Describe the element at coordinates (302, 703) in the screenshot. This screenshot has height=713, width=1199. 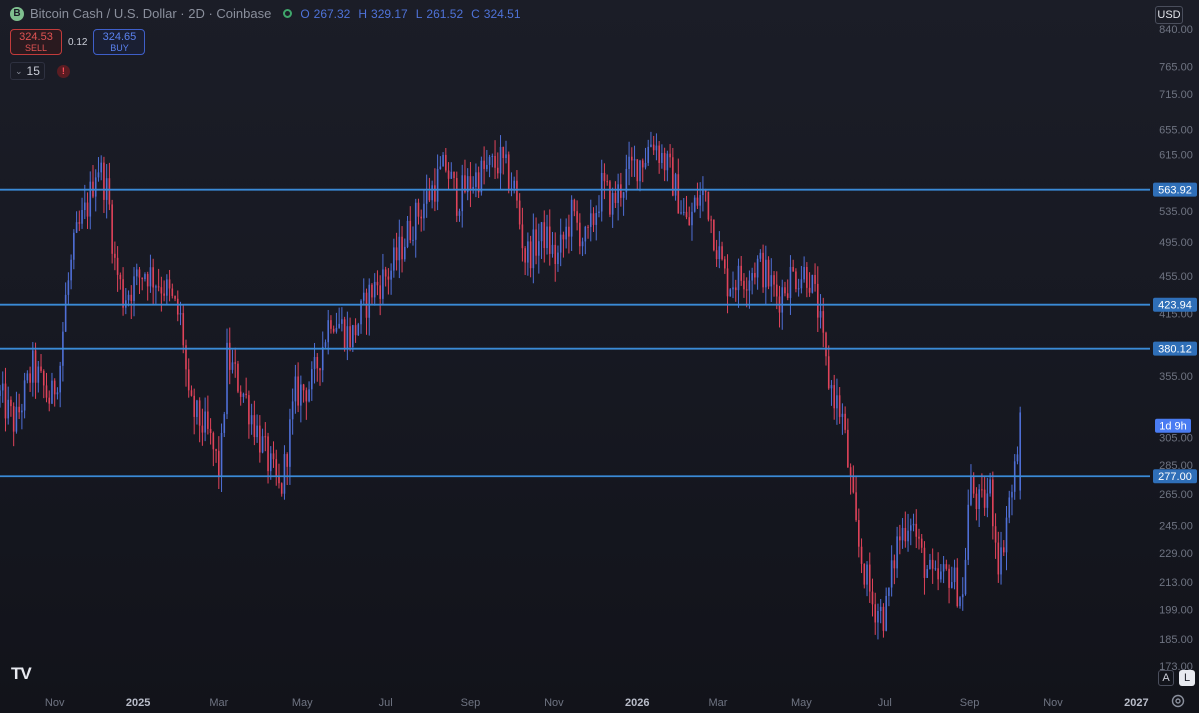
I see `x-tick-label: May` at that location.